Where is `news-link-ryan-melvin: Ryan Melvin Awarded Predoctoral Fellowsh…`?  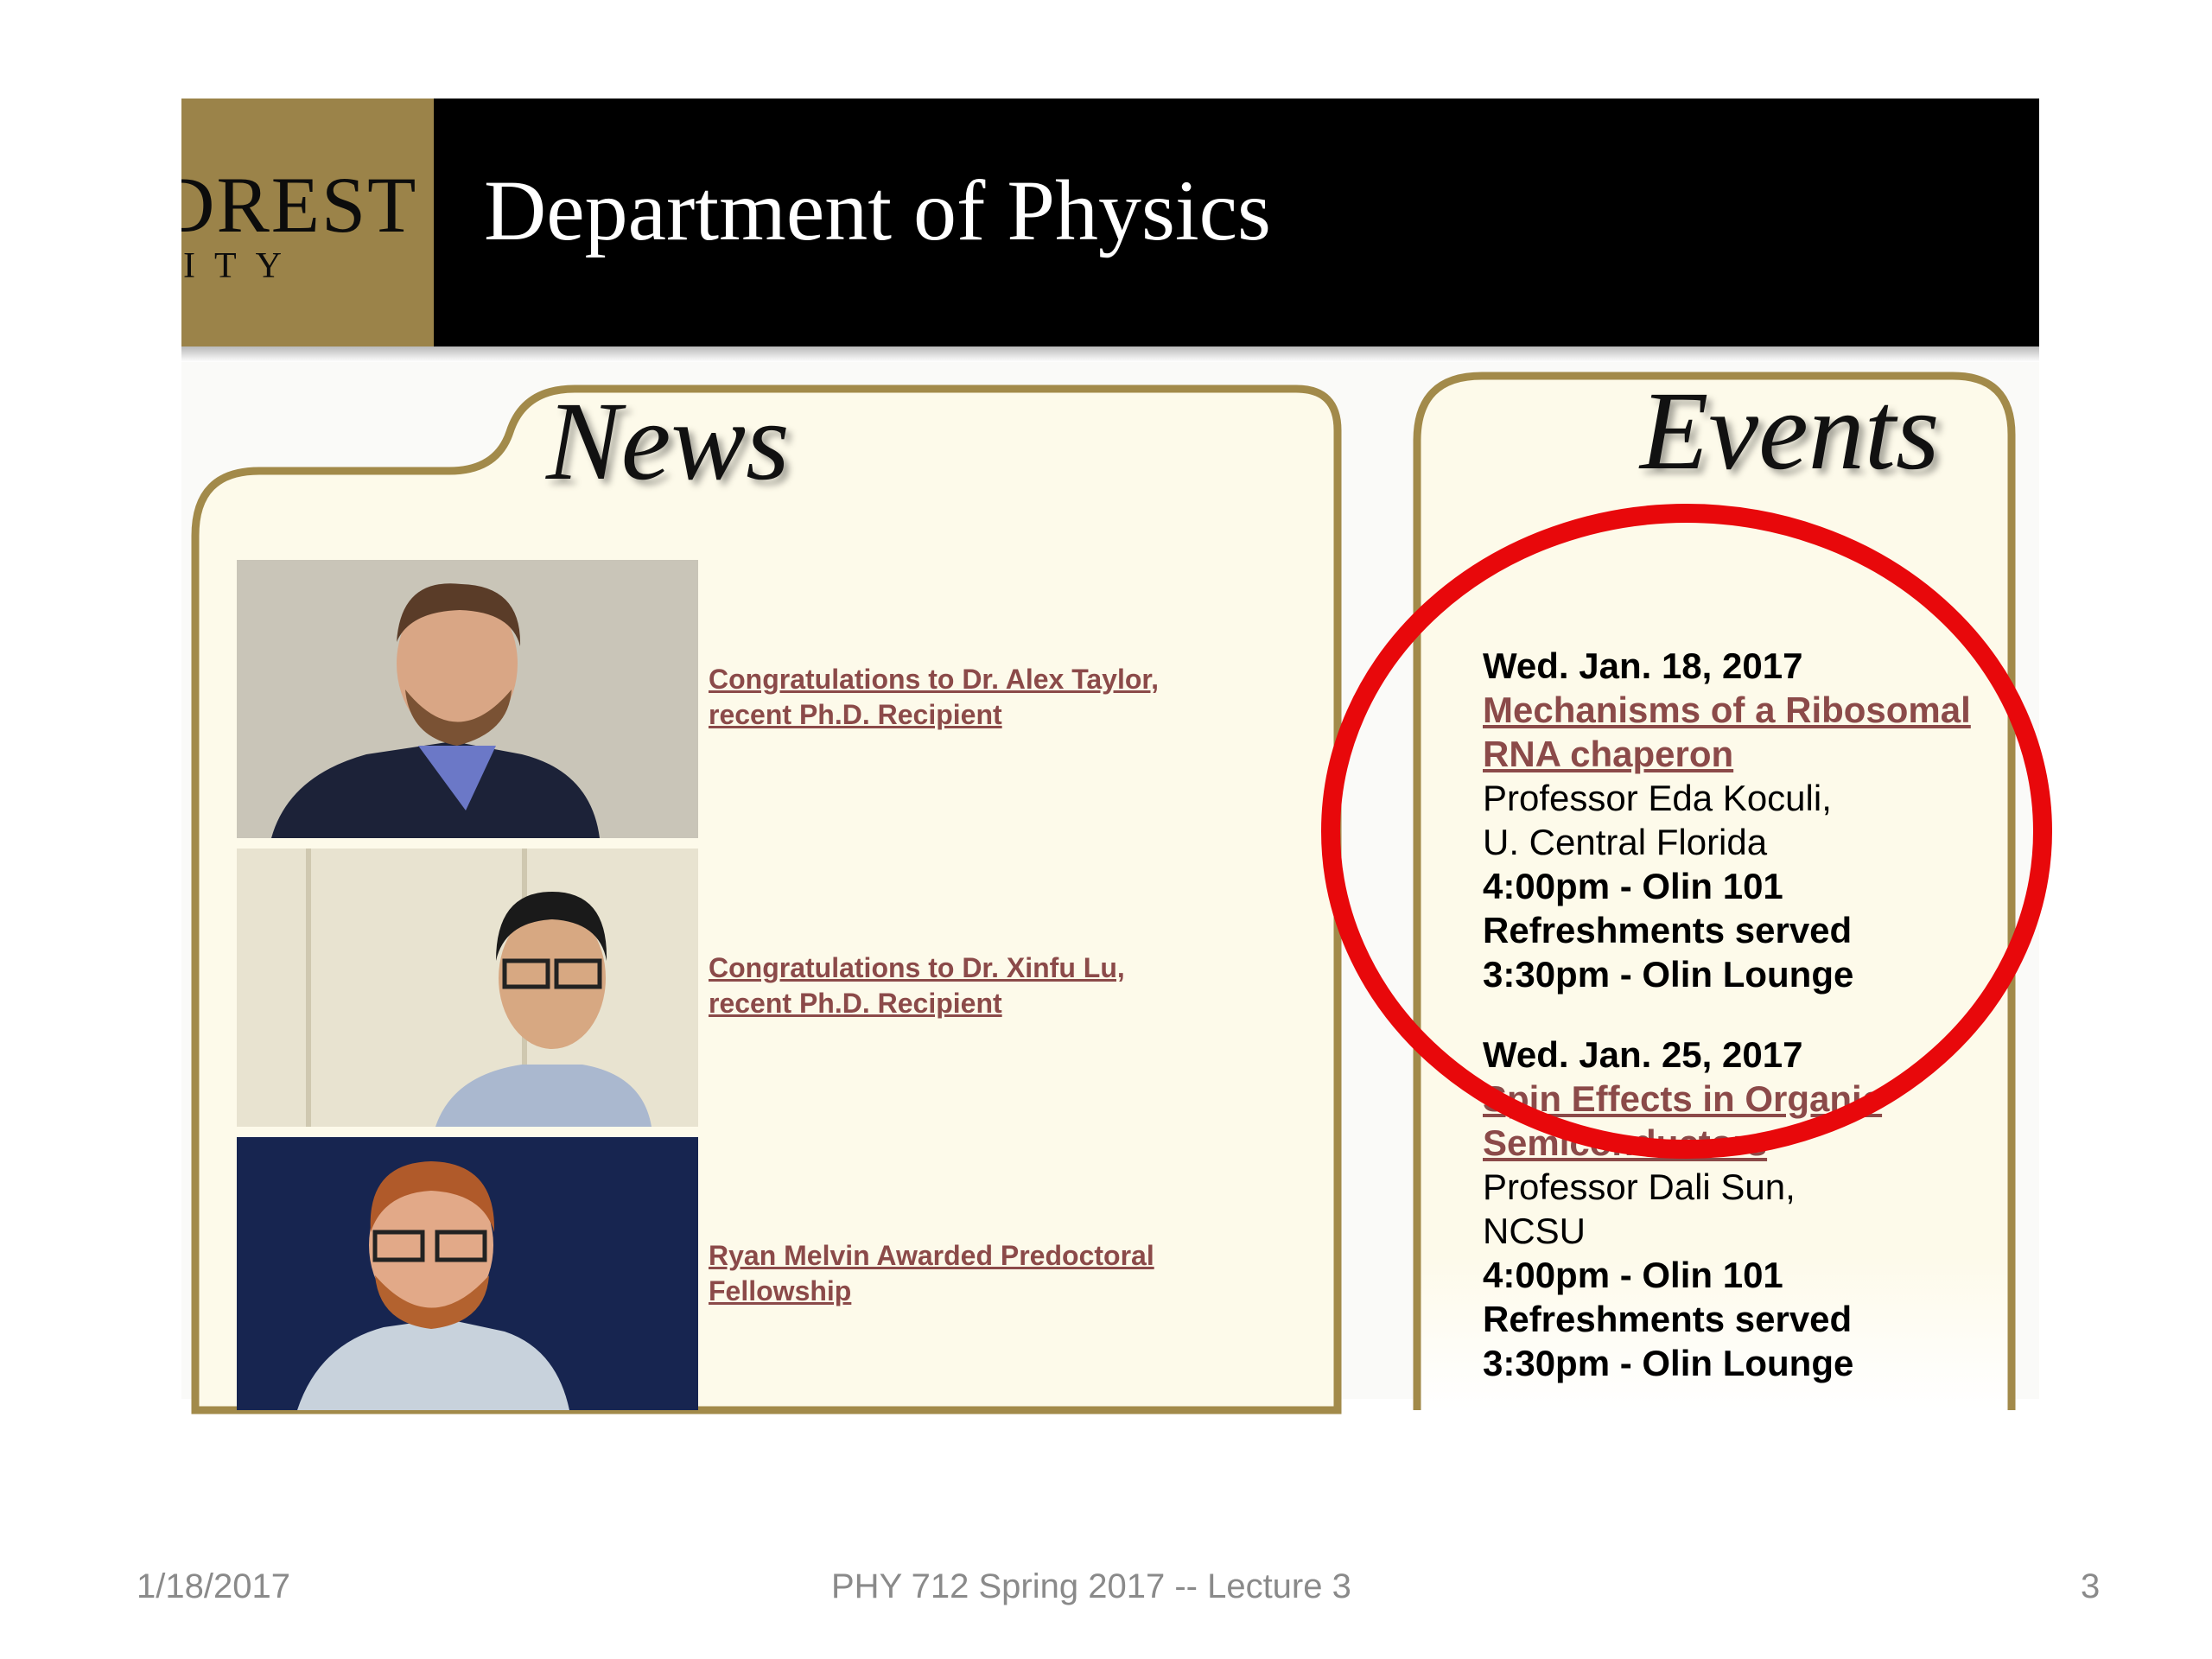
news-link-ryan-melvin: Ryan Melvin Awarded Predoctoral Fellowsh… is located at coordinates (950, 1273).